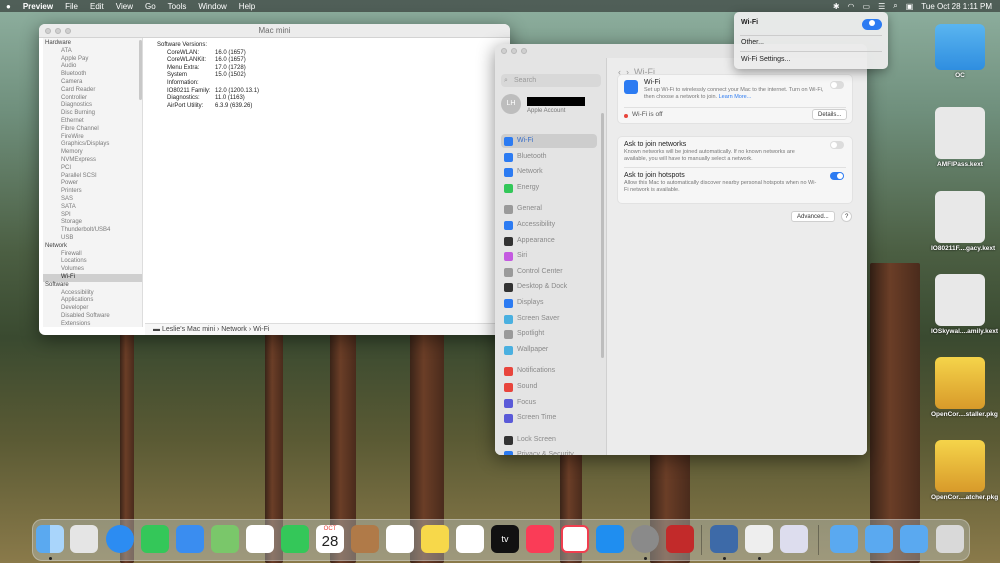 This screenshot has width=1000, height=563. Describe the element at coordinates (92, 83) in the screenshot. I see `tree-item: Camera` at that location.